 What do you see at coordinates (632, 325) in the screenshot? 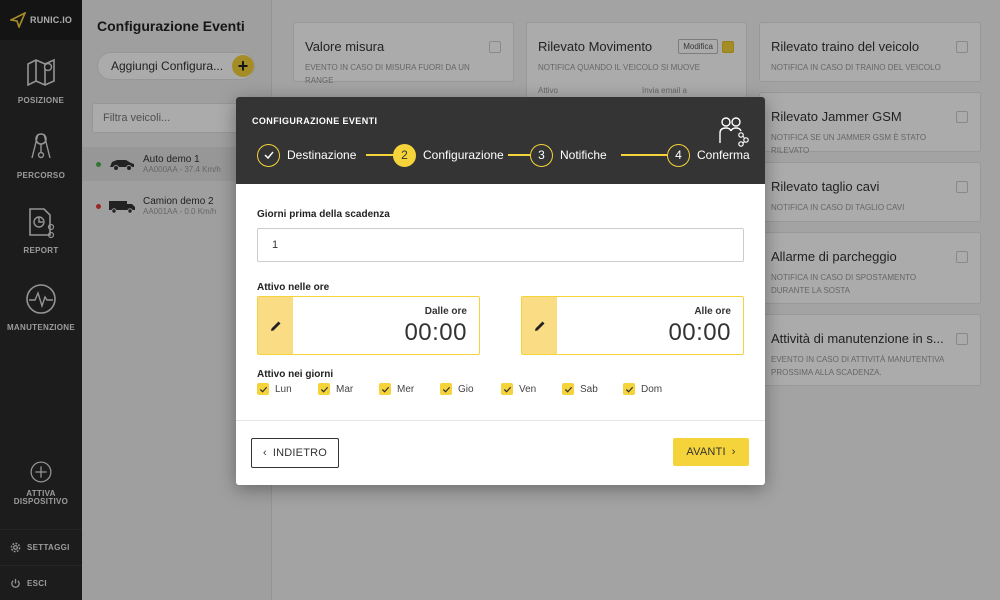
I see `time-to-picker: Alle ore 00:00` at bounding box center [632, 325].